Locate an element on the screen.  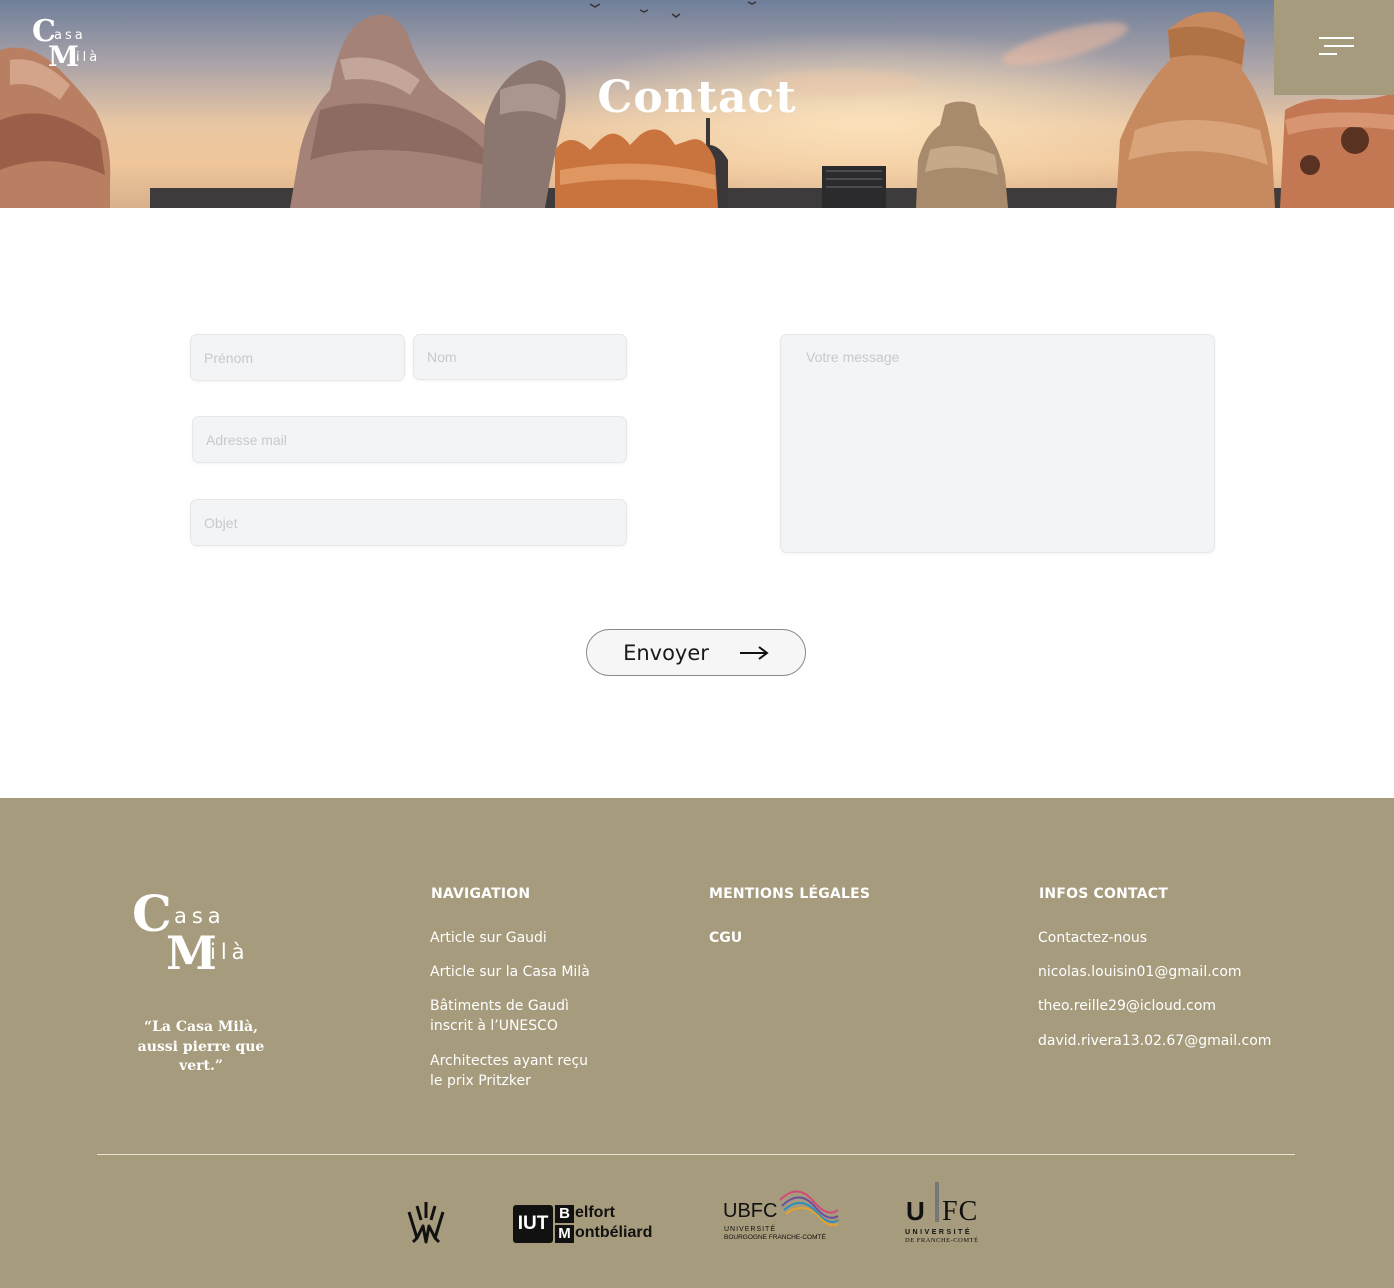
iut-belfort-text: elfort is located at coordinates (595, 1212).